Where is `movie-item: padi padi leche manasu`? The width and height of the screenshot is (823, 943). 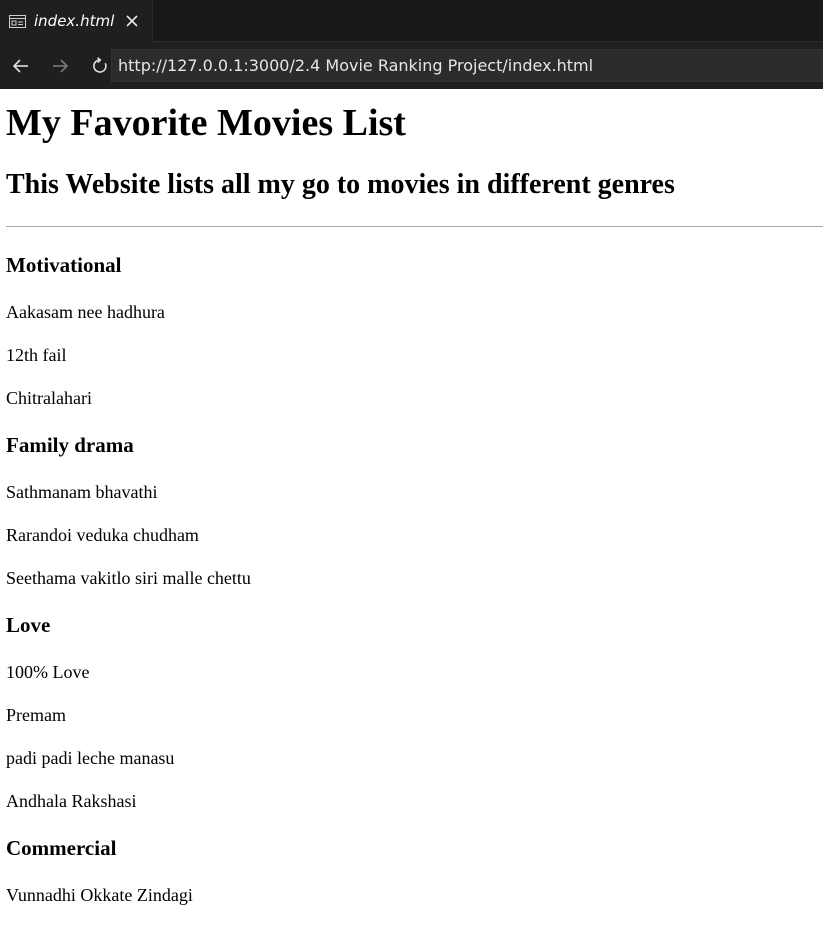
movie-item: padi padi leche manasu is located at coordinates (90, 758).